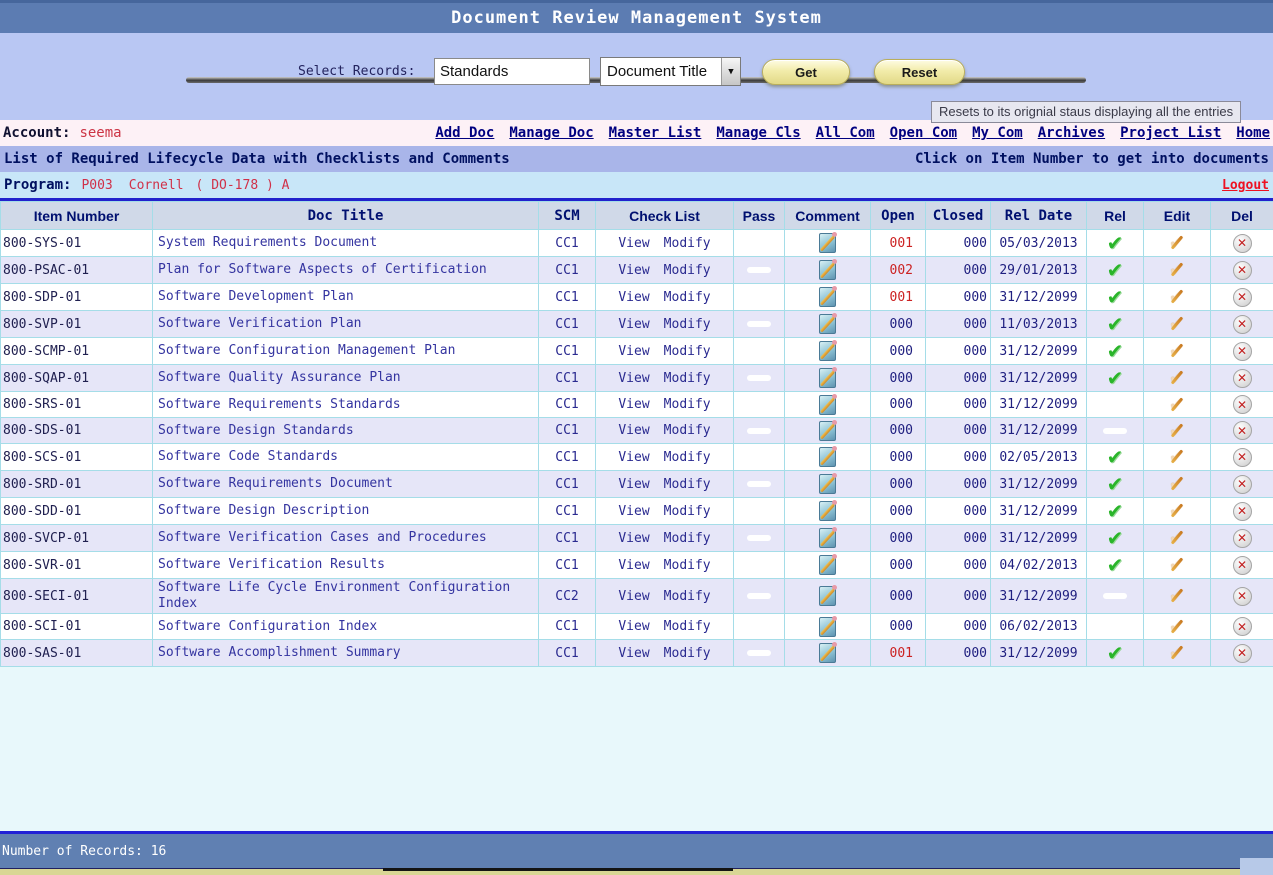 The height and width of the screenshot is (875, 1273). What do you see at coordinates (1253, 133) in the screenshot?
I see `nav-link-home: Home` at bounding box center [1253, 133].